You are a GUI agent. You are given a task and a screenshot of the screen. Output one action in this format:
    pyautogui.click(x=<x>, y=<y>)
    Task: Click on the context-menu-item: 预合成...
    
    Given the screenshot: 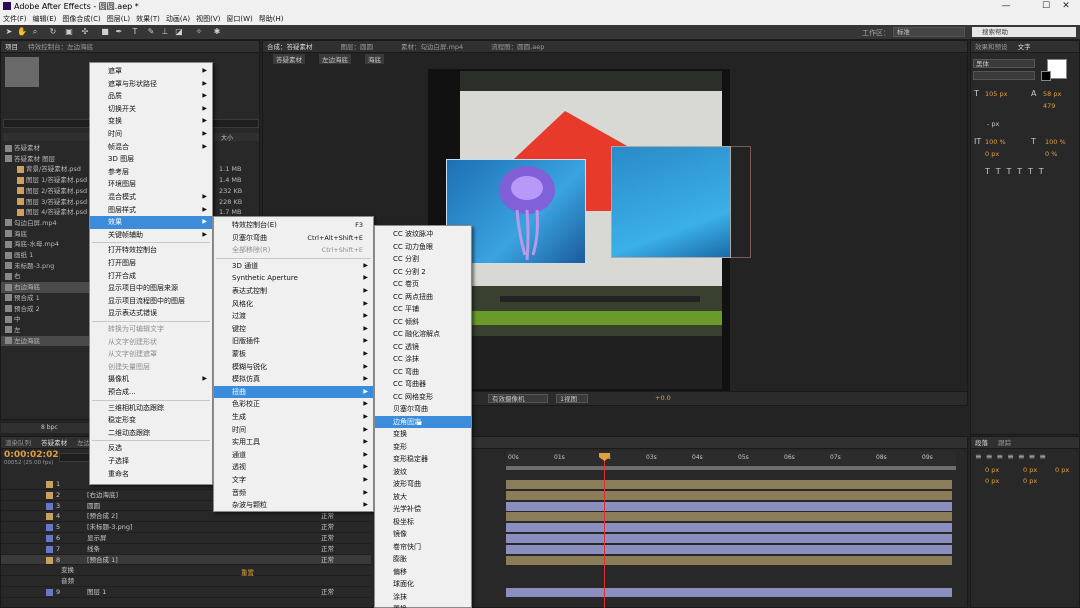 What is the action you would take?
    pyautogui.click(x=151, y=392)
    